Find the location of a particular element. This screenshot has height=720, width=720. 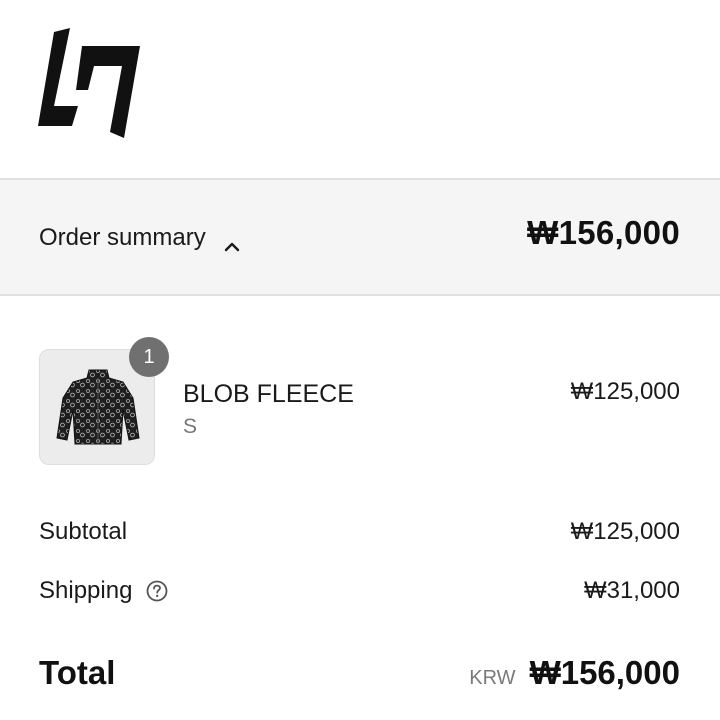

question-circle-icon is located at coordinates (157, 591).